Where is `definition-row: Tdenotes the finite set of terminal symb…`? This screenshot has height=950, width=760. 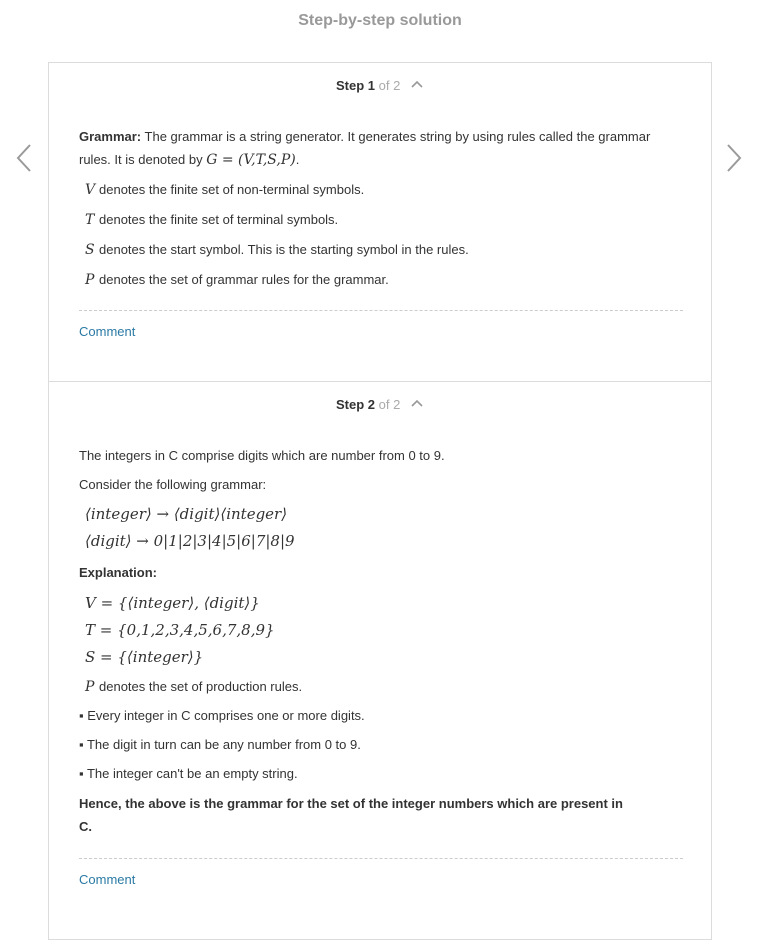 definition-row: Tdenotes the finite set of terminal symb… is located at coordinates (381, 220).